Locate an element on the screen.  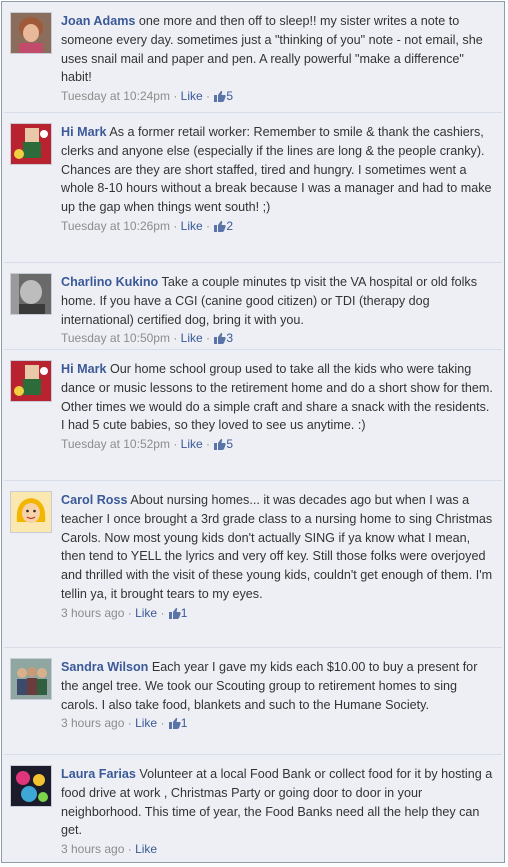
comment-meta: Tuesday at 10:26pm · Like · 2 is located at coordinates (277, 226).